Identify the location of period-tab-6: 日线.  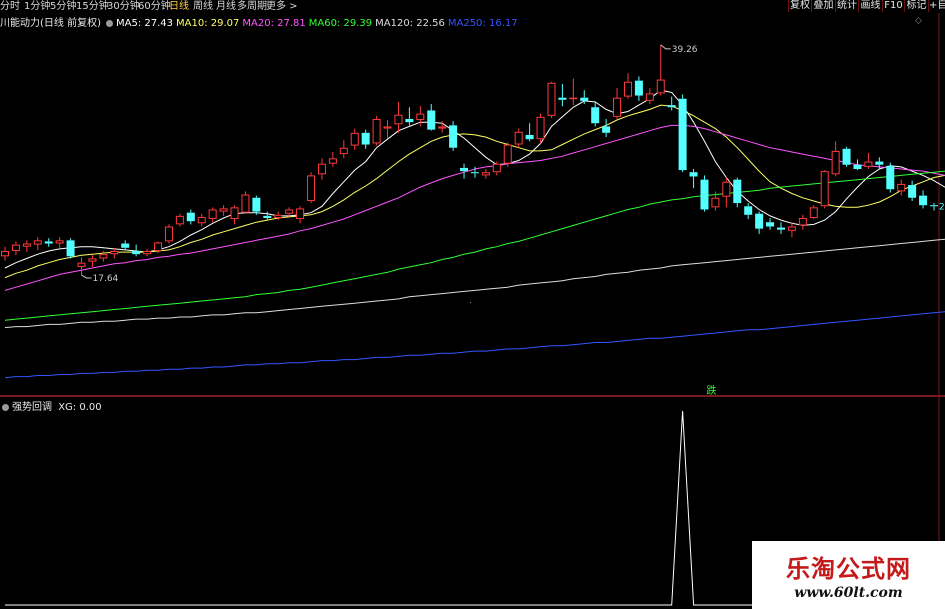
(179, 6).